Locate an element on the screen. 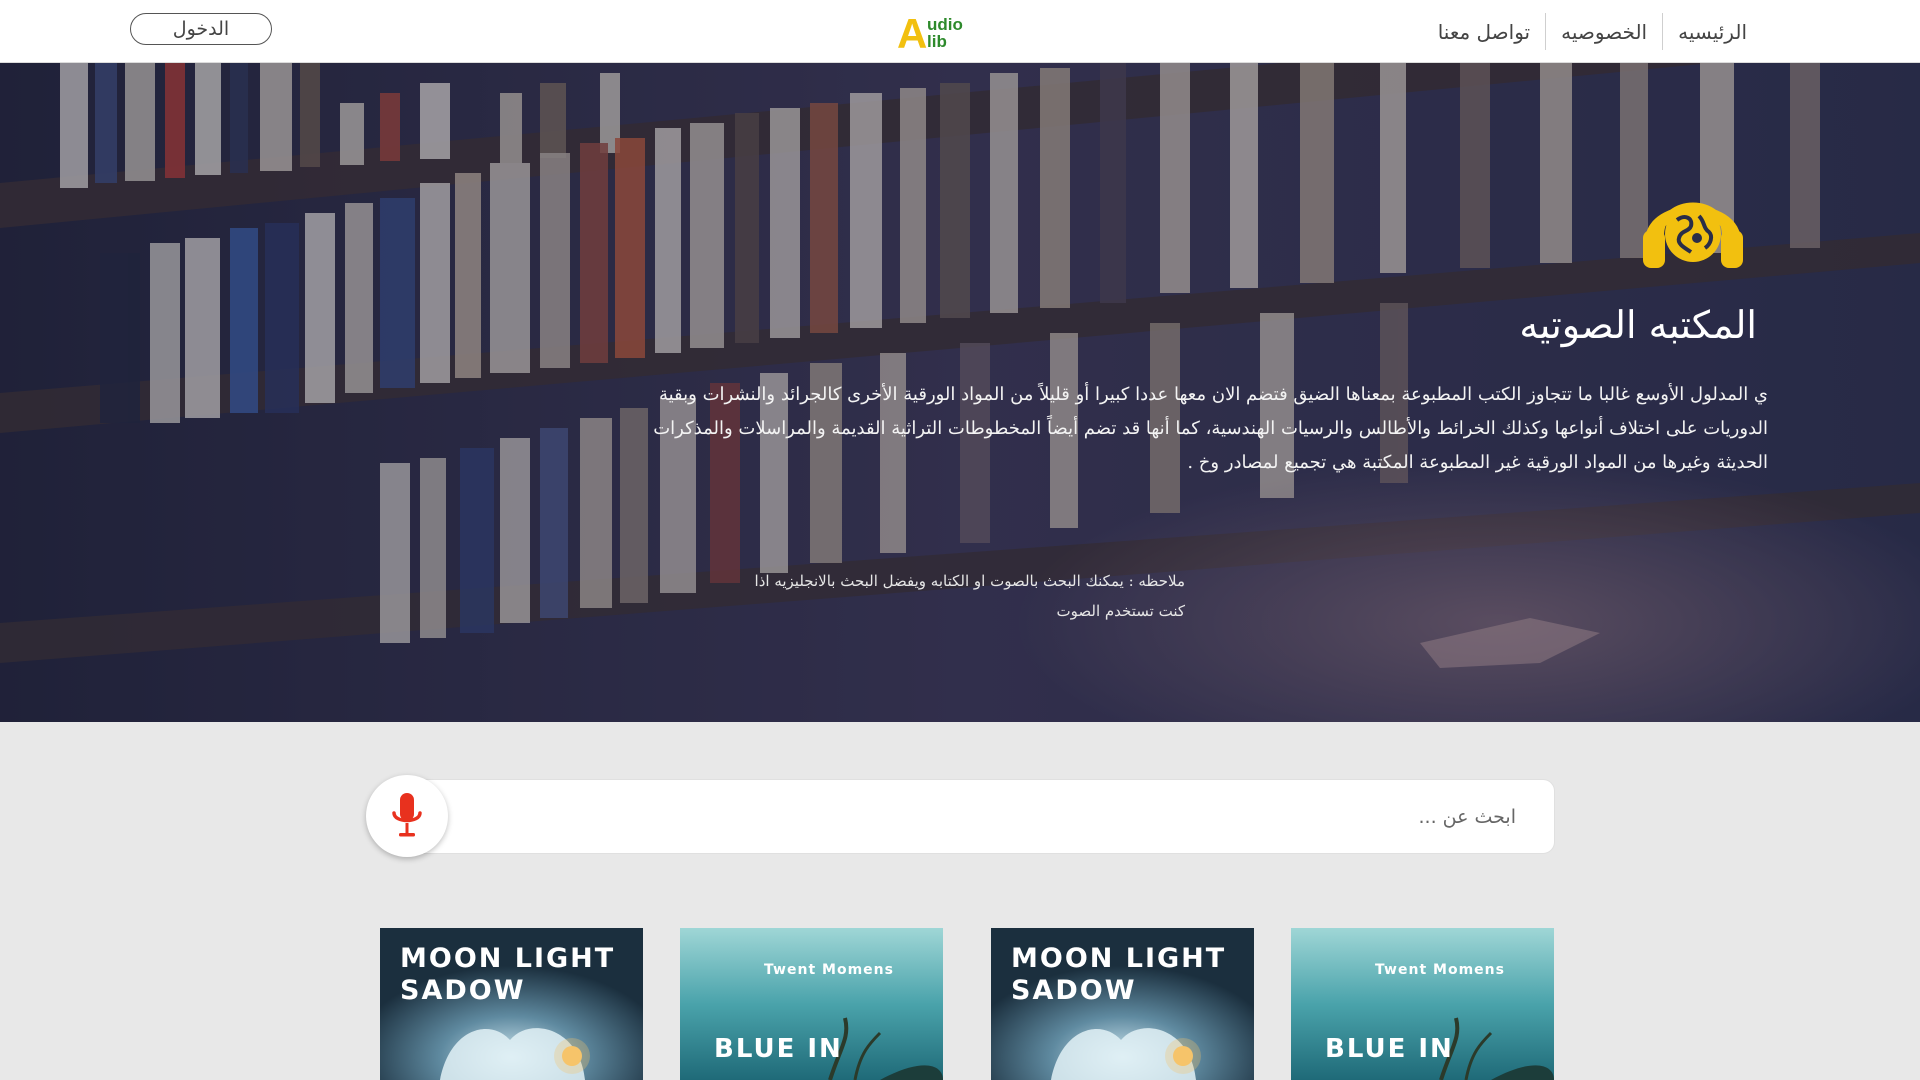  nav-link-contact: تواصل معنا is located at coordinates (1484, 31).